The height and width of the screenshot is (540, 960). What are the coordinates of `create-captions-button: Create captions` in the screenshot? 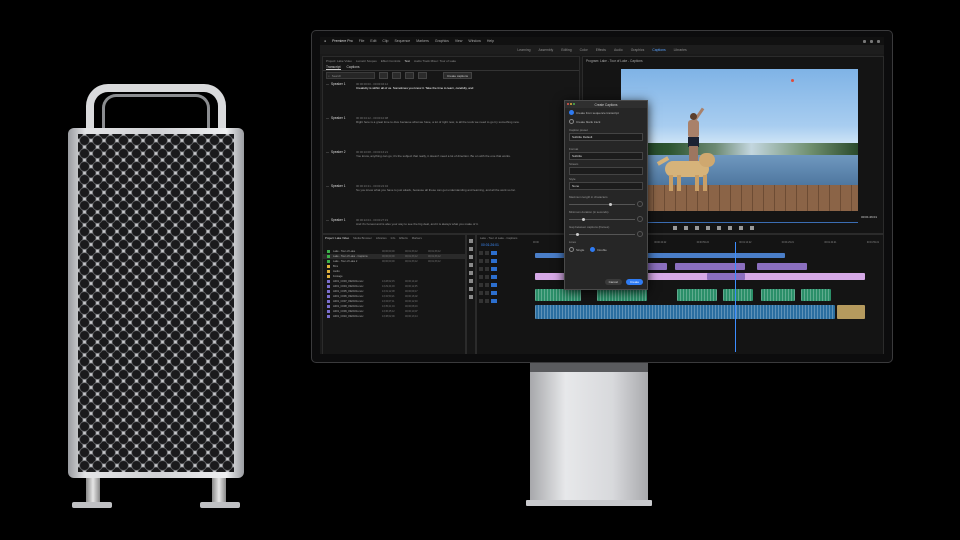 It's located at (458, 75).